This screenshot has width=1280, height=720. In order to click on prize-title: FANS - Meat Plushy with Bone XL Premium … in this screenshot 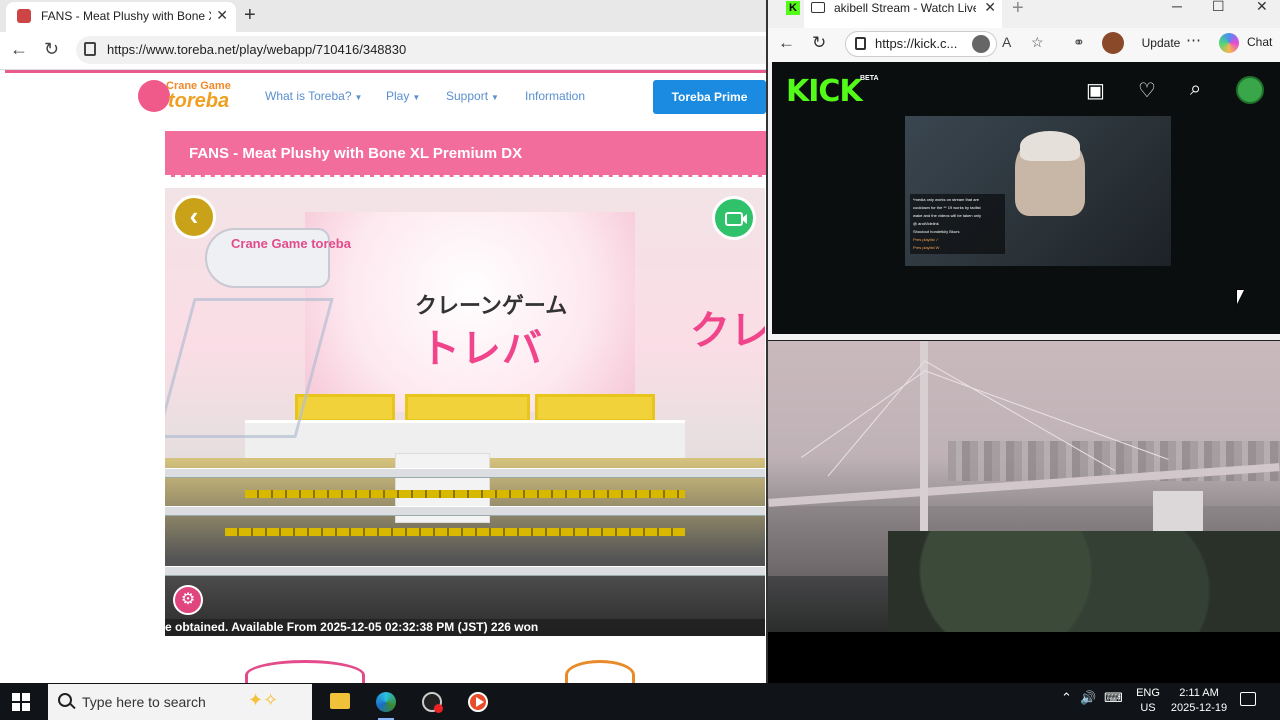, I will do `click(356, 153)`.